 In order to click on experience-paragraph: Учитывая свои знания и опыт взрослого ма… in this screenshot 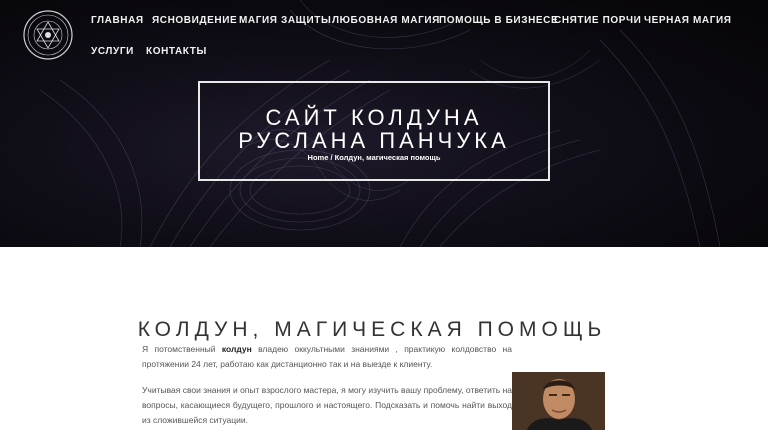, I will do `click(327, 405)`.